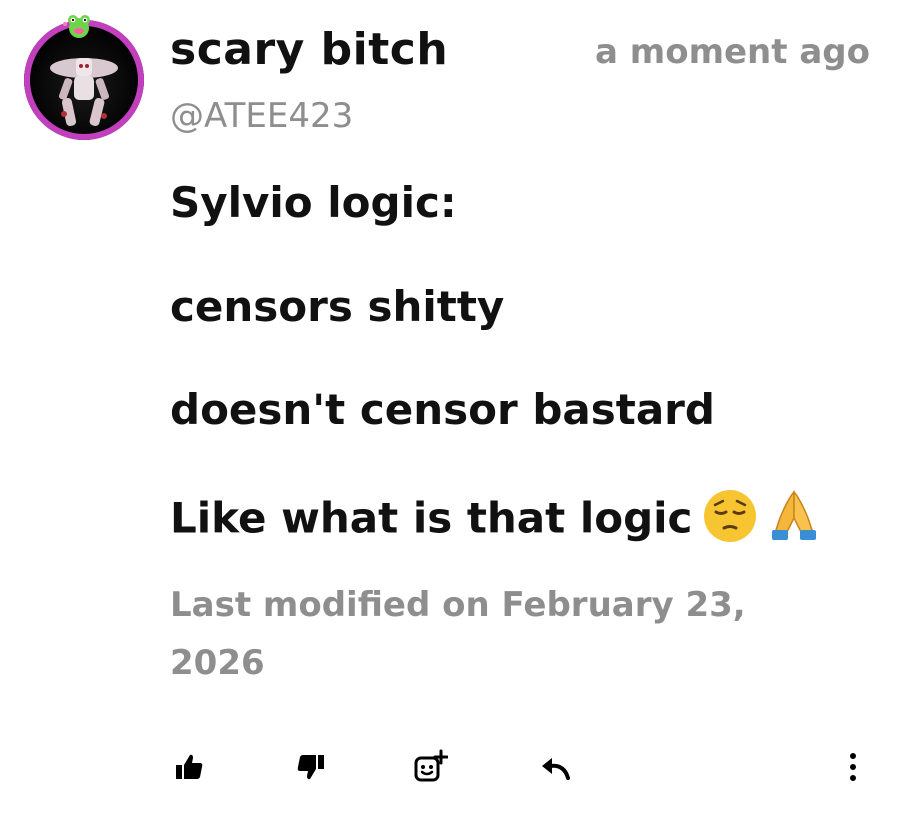  I want to click on add-reaction-button, so click(430, 767).